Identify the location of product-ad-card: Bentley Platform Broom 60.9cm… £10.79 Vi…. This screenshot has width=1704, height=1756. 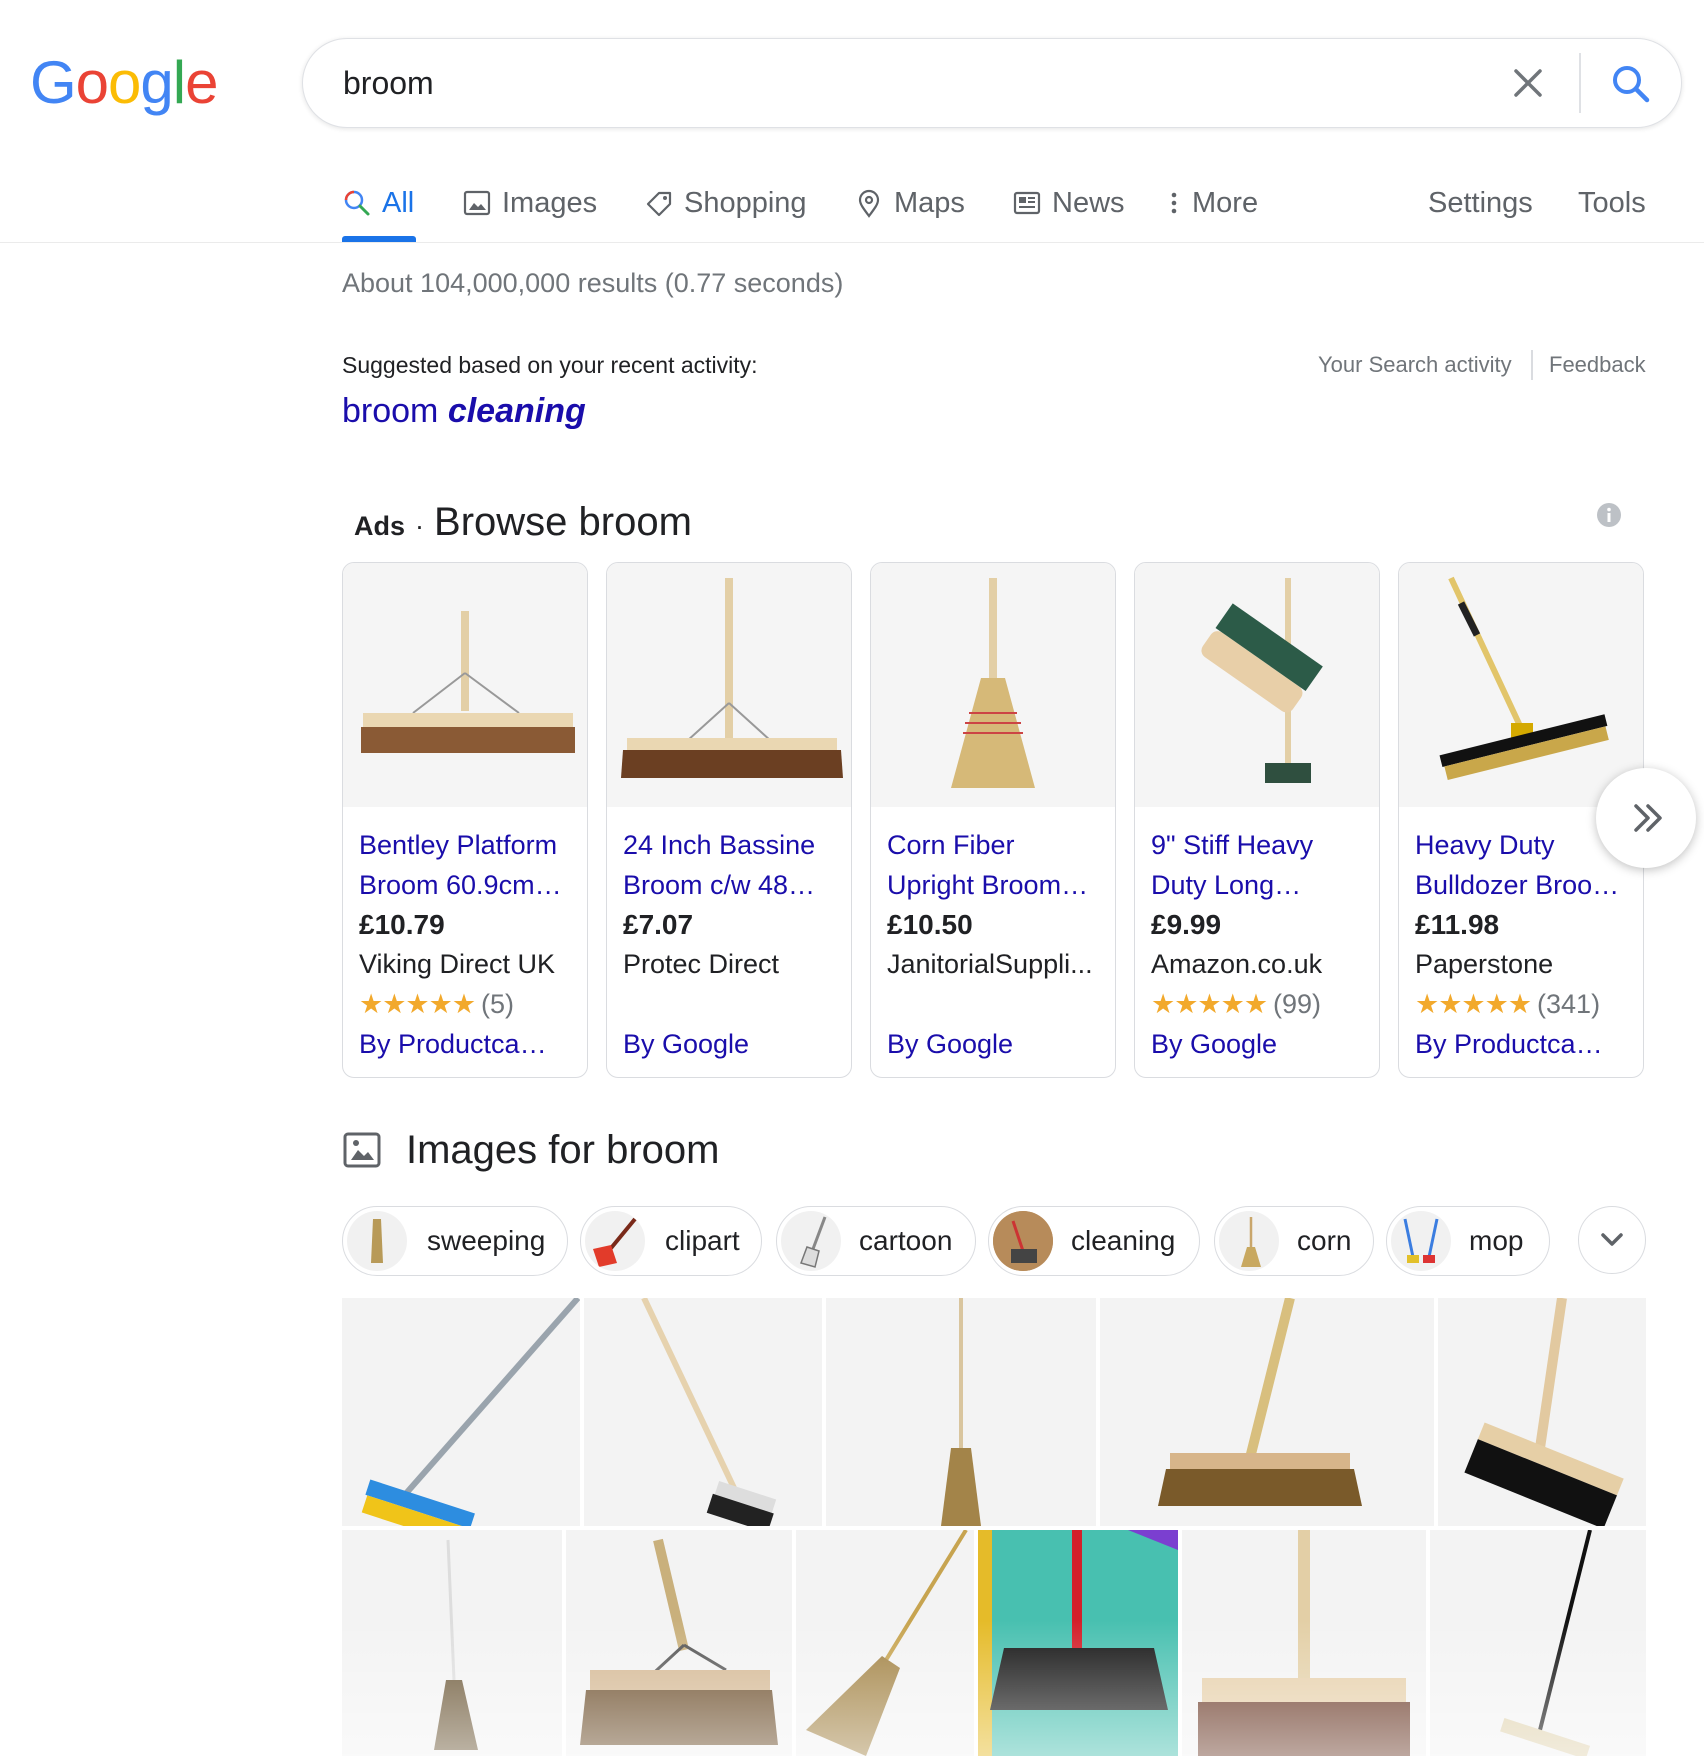
(465, 820).